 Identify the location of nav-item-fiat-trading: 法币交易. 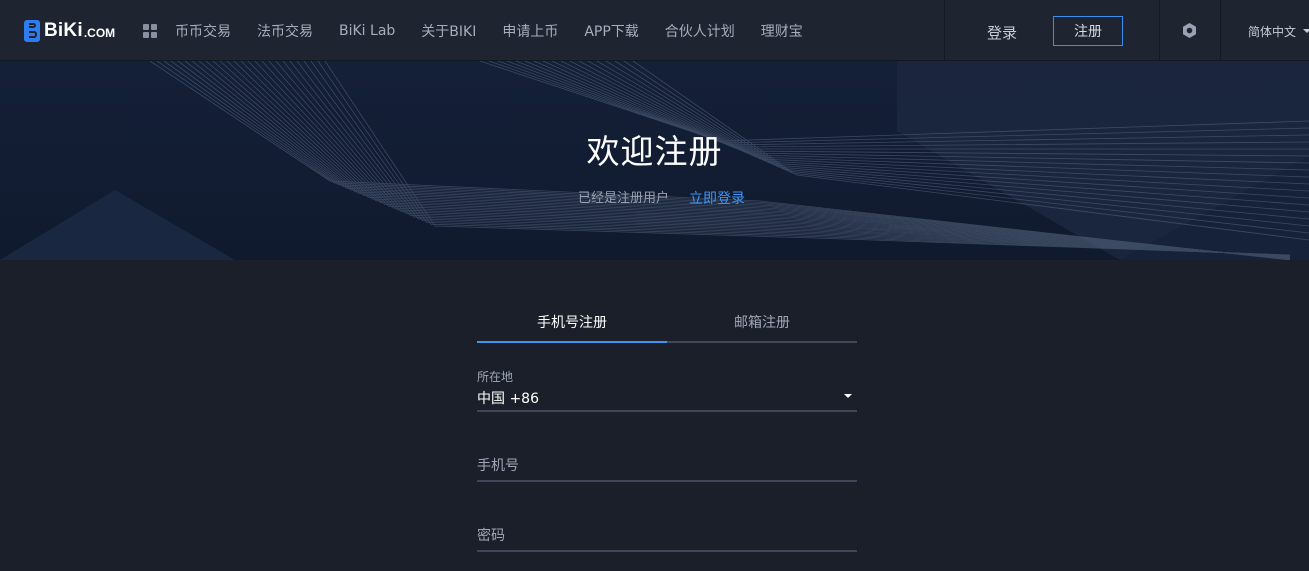
(285, 31).